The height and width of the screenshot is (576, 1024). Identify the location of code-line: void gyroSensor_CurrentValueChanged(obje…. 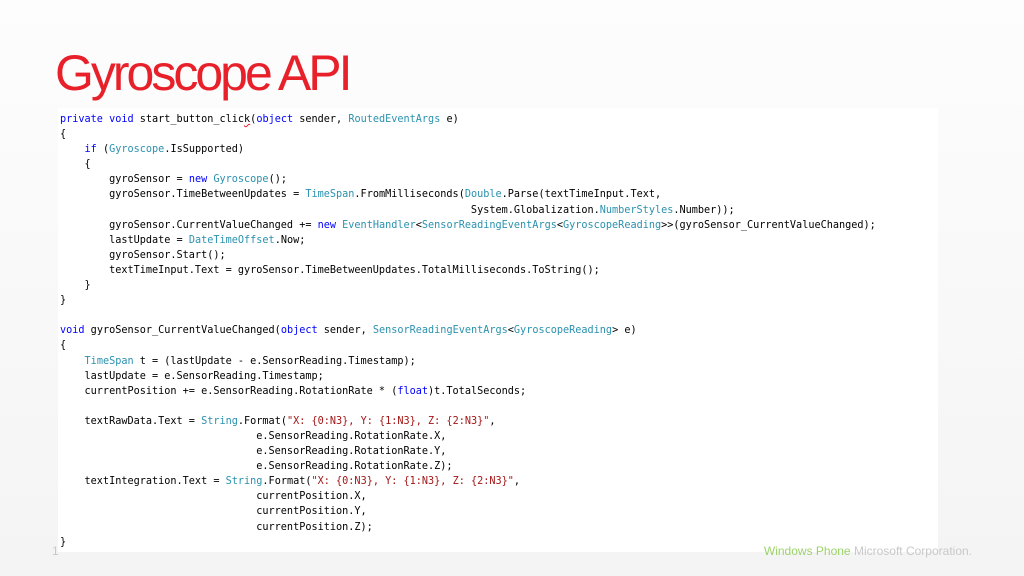
(499, 330).